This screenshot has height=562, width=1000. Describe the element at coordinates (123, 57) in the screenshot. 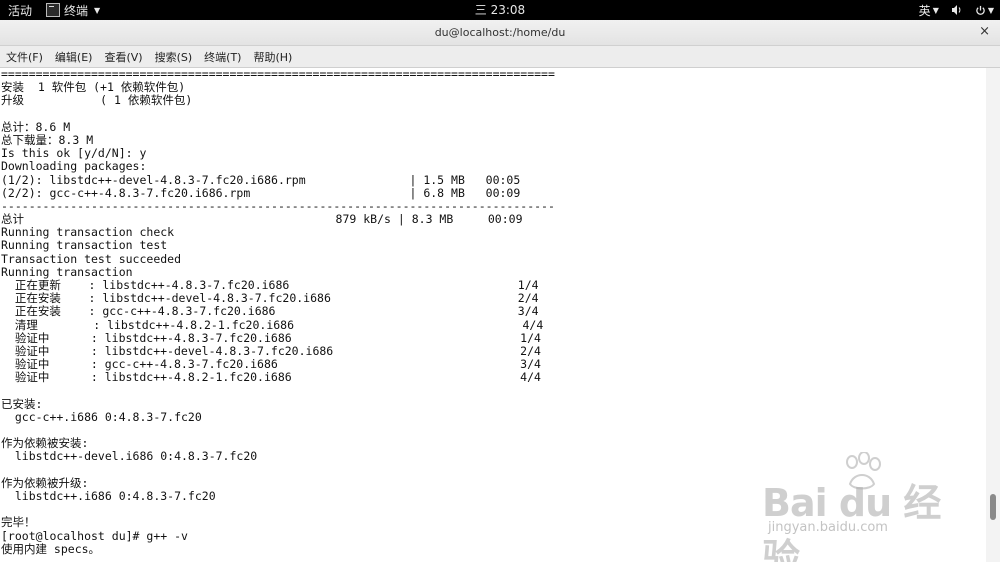

I see `menu-item: 查看(V)` at that location.